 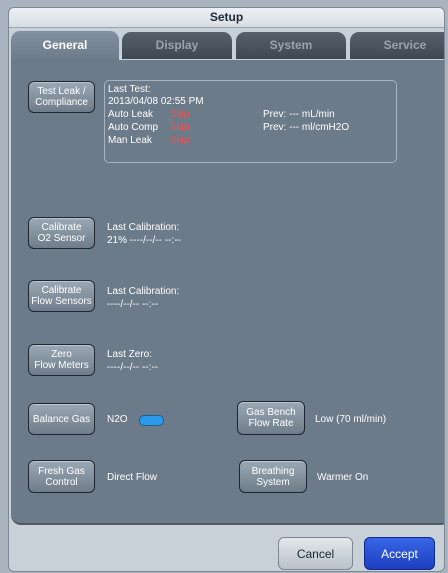 I want to click on zero-flow-meters-button: Zero Flow Meters, so click(x=61, y=360).